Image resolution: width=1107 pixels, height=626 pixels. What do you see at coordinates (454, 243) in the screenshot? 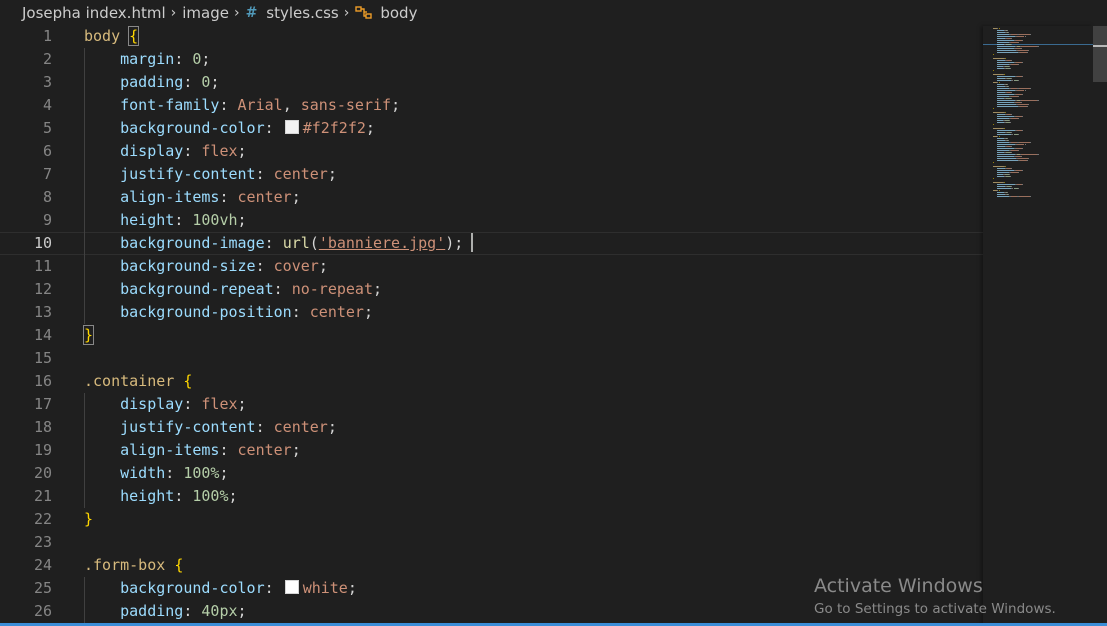
I see `code-token-punc: );` at bounding box center [454, 243].